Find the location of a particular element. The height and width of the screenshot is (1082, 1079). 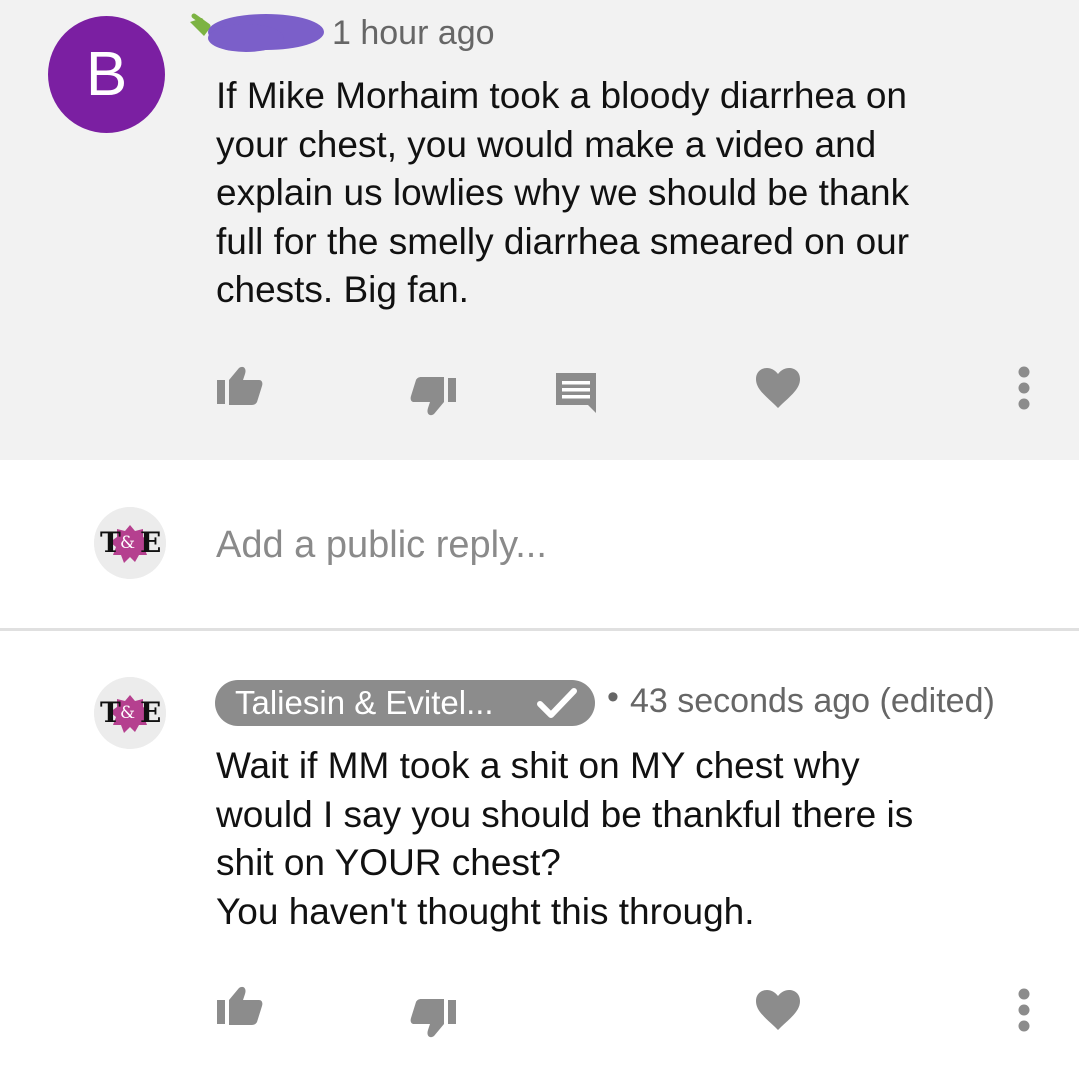

verified-check-icon is located at coordinates (557, 703).